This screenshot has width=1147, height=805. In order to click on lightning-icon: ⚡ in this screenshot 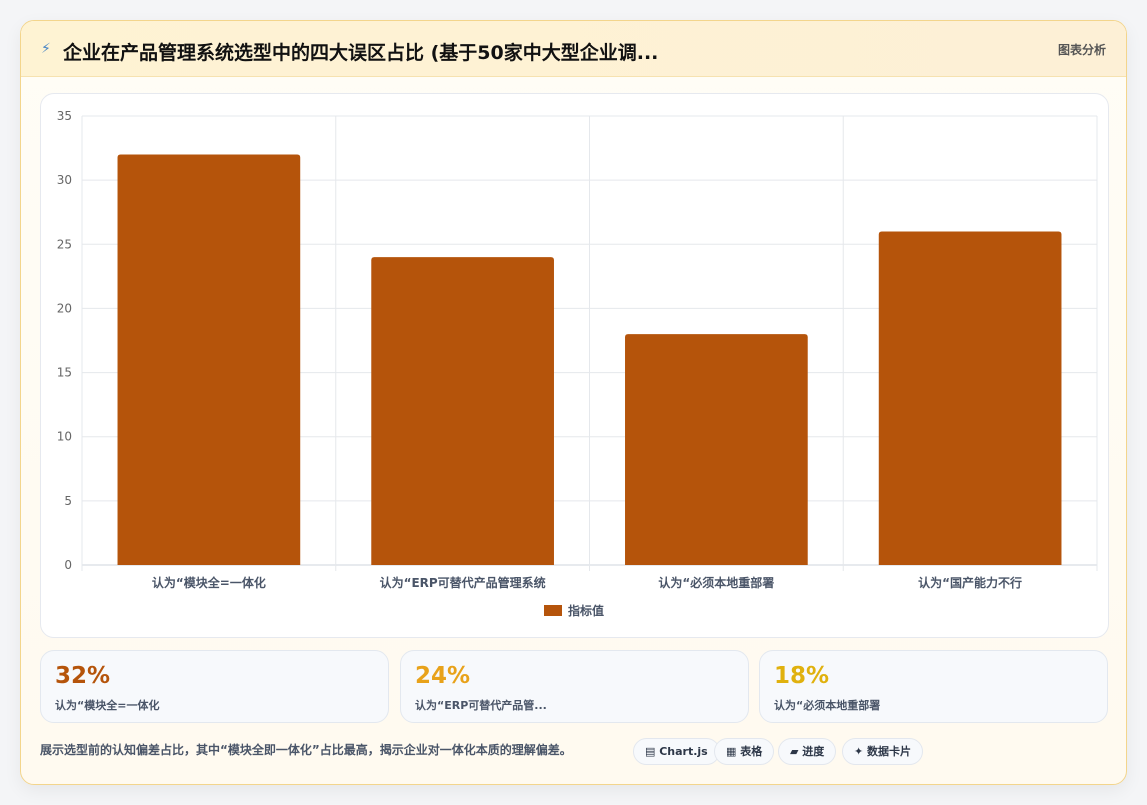, I will do `click(46, 49)`.